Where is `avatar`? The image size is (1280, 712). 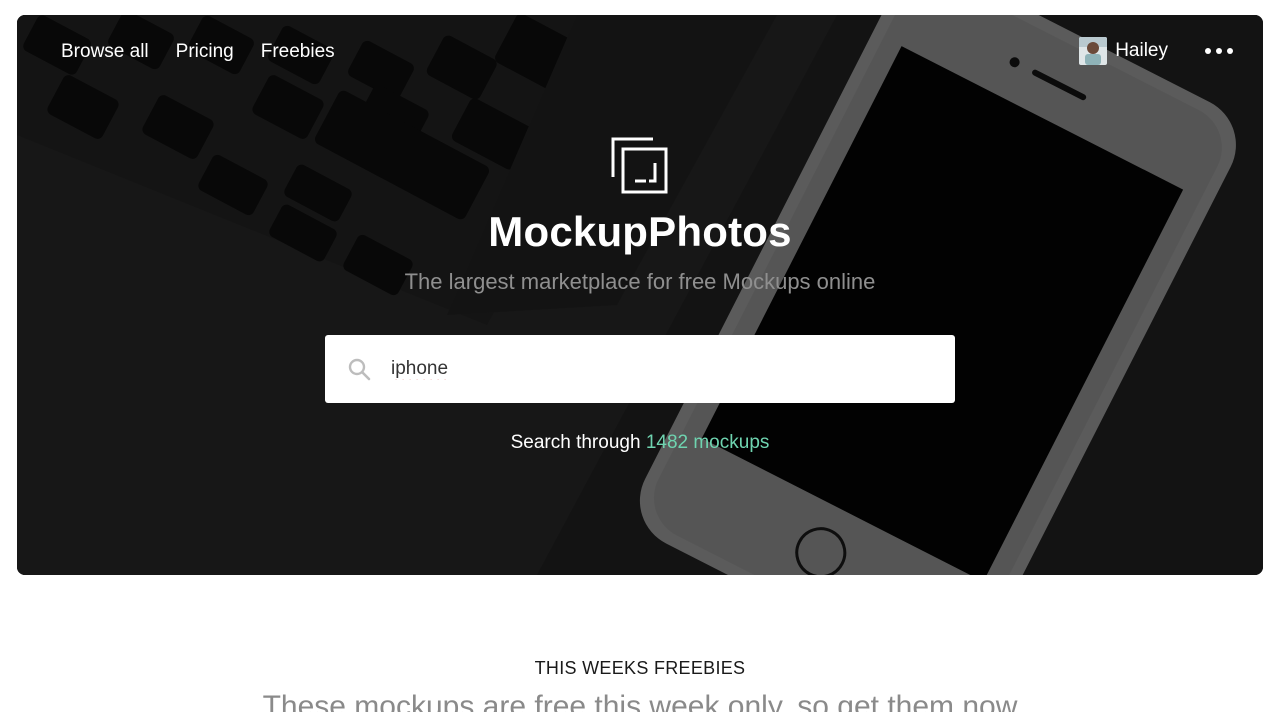 avatar is located at coordinates (1093, 51).